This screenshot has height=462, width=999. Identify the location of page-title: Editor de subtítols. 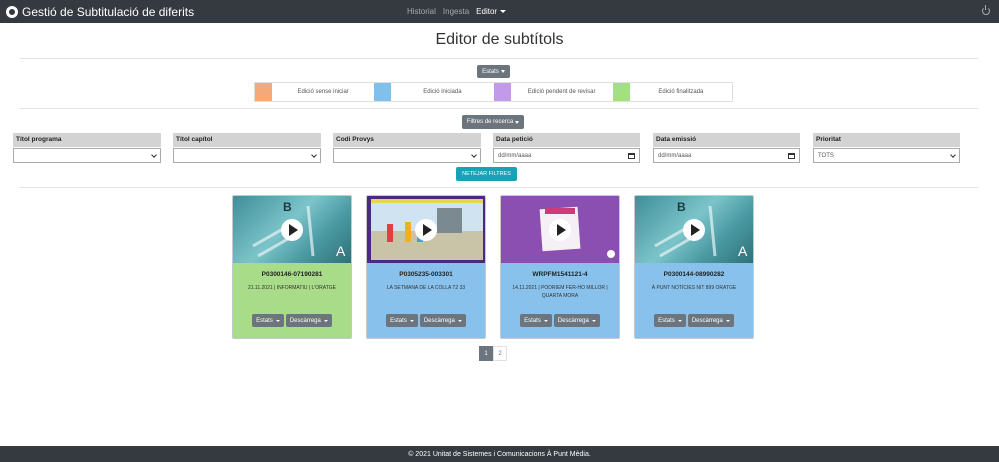
(499, 39).